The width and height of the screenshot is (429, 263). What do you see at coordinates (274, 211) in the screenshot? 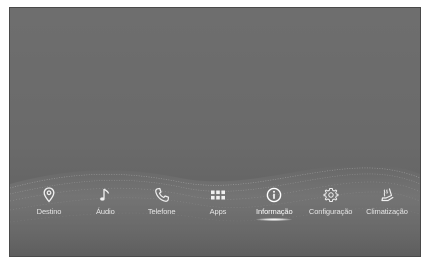
I see `menu-item-label: Informação` at bounding box center [274, 211].